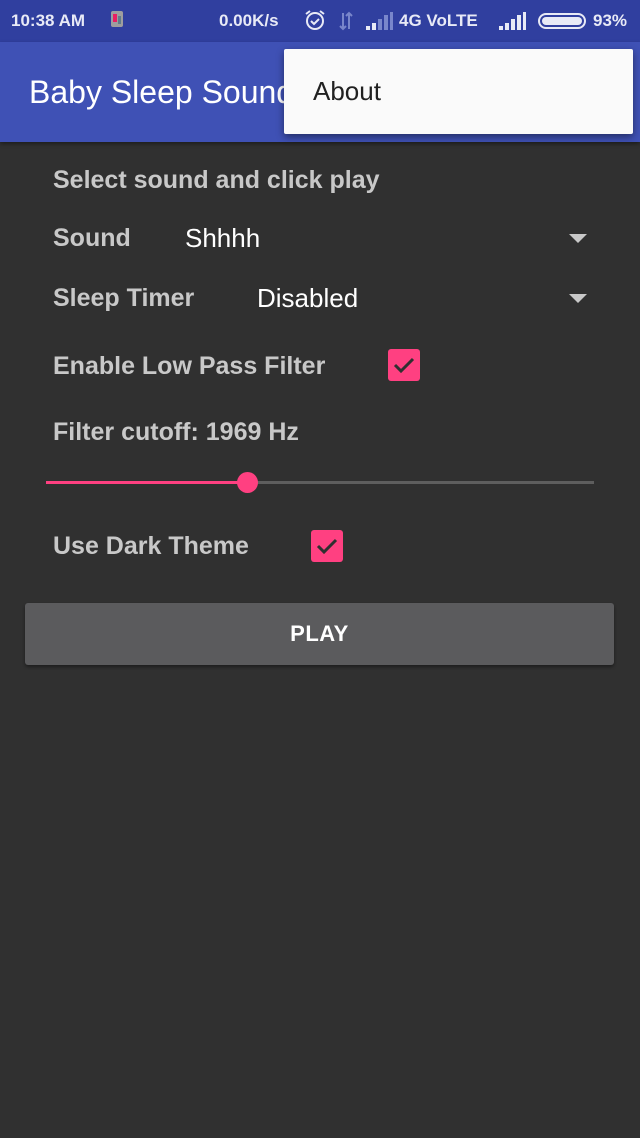  What do you see at coordinates (458, 91) in the screenshot?
I see `overflow-menu: About` at bounding box center [458, 91].